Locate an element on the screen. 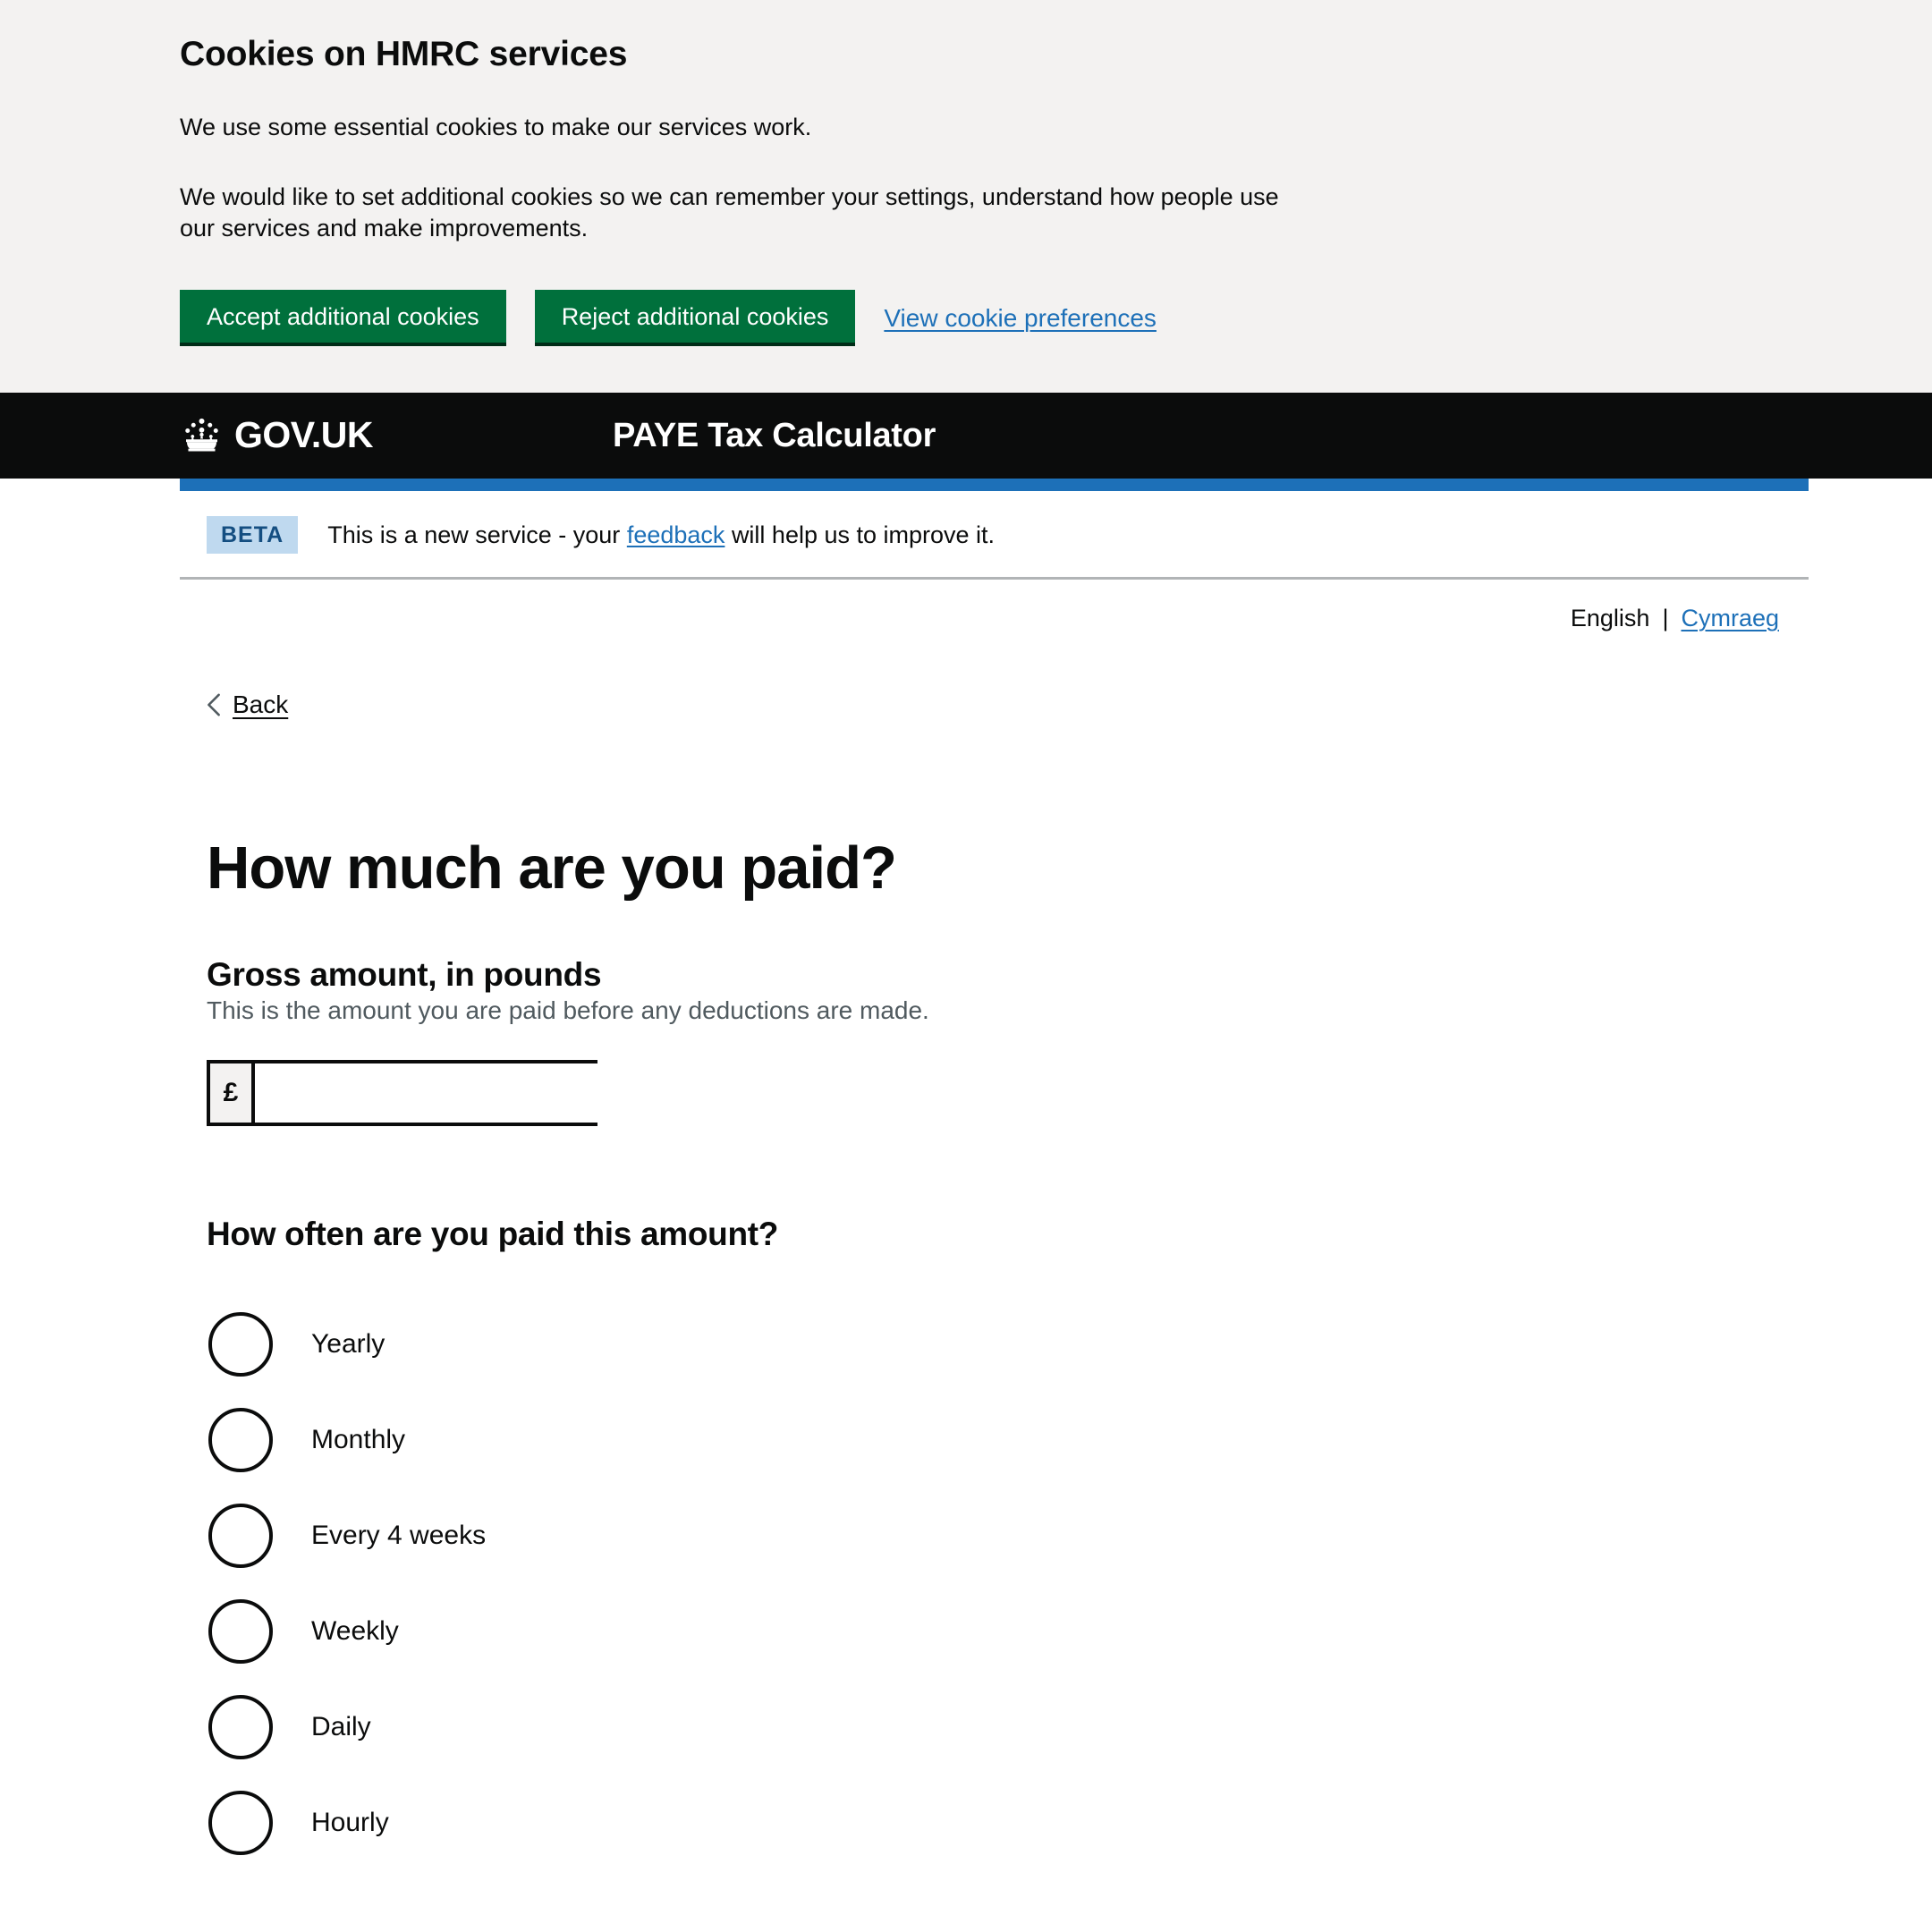 The width and height of the screenshot is (1932, 1932). chevron-left-icon is located at coordinates (214, 704).